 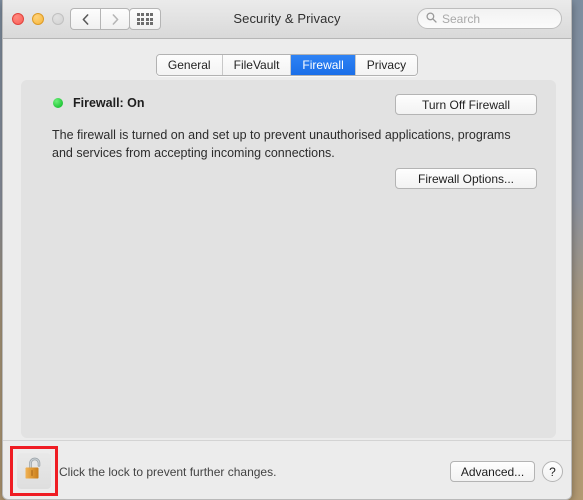 What do you see at coordinates (461, 18) in the screenshot?
I see `search-placeholder: Search` at bounding box center [461, 18].